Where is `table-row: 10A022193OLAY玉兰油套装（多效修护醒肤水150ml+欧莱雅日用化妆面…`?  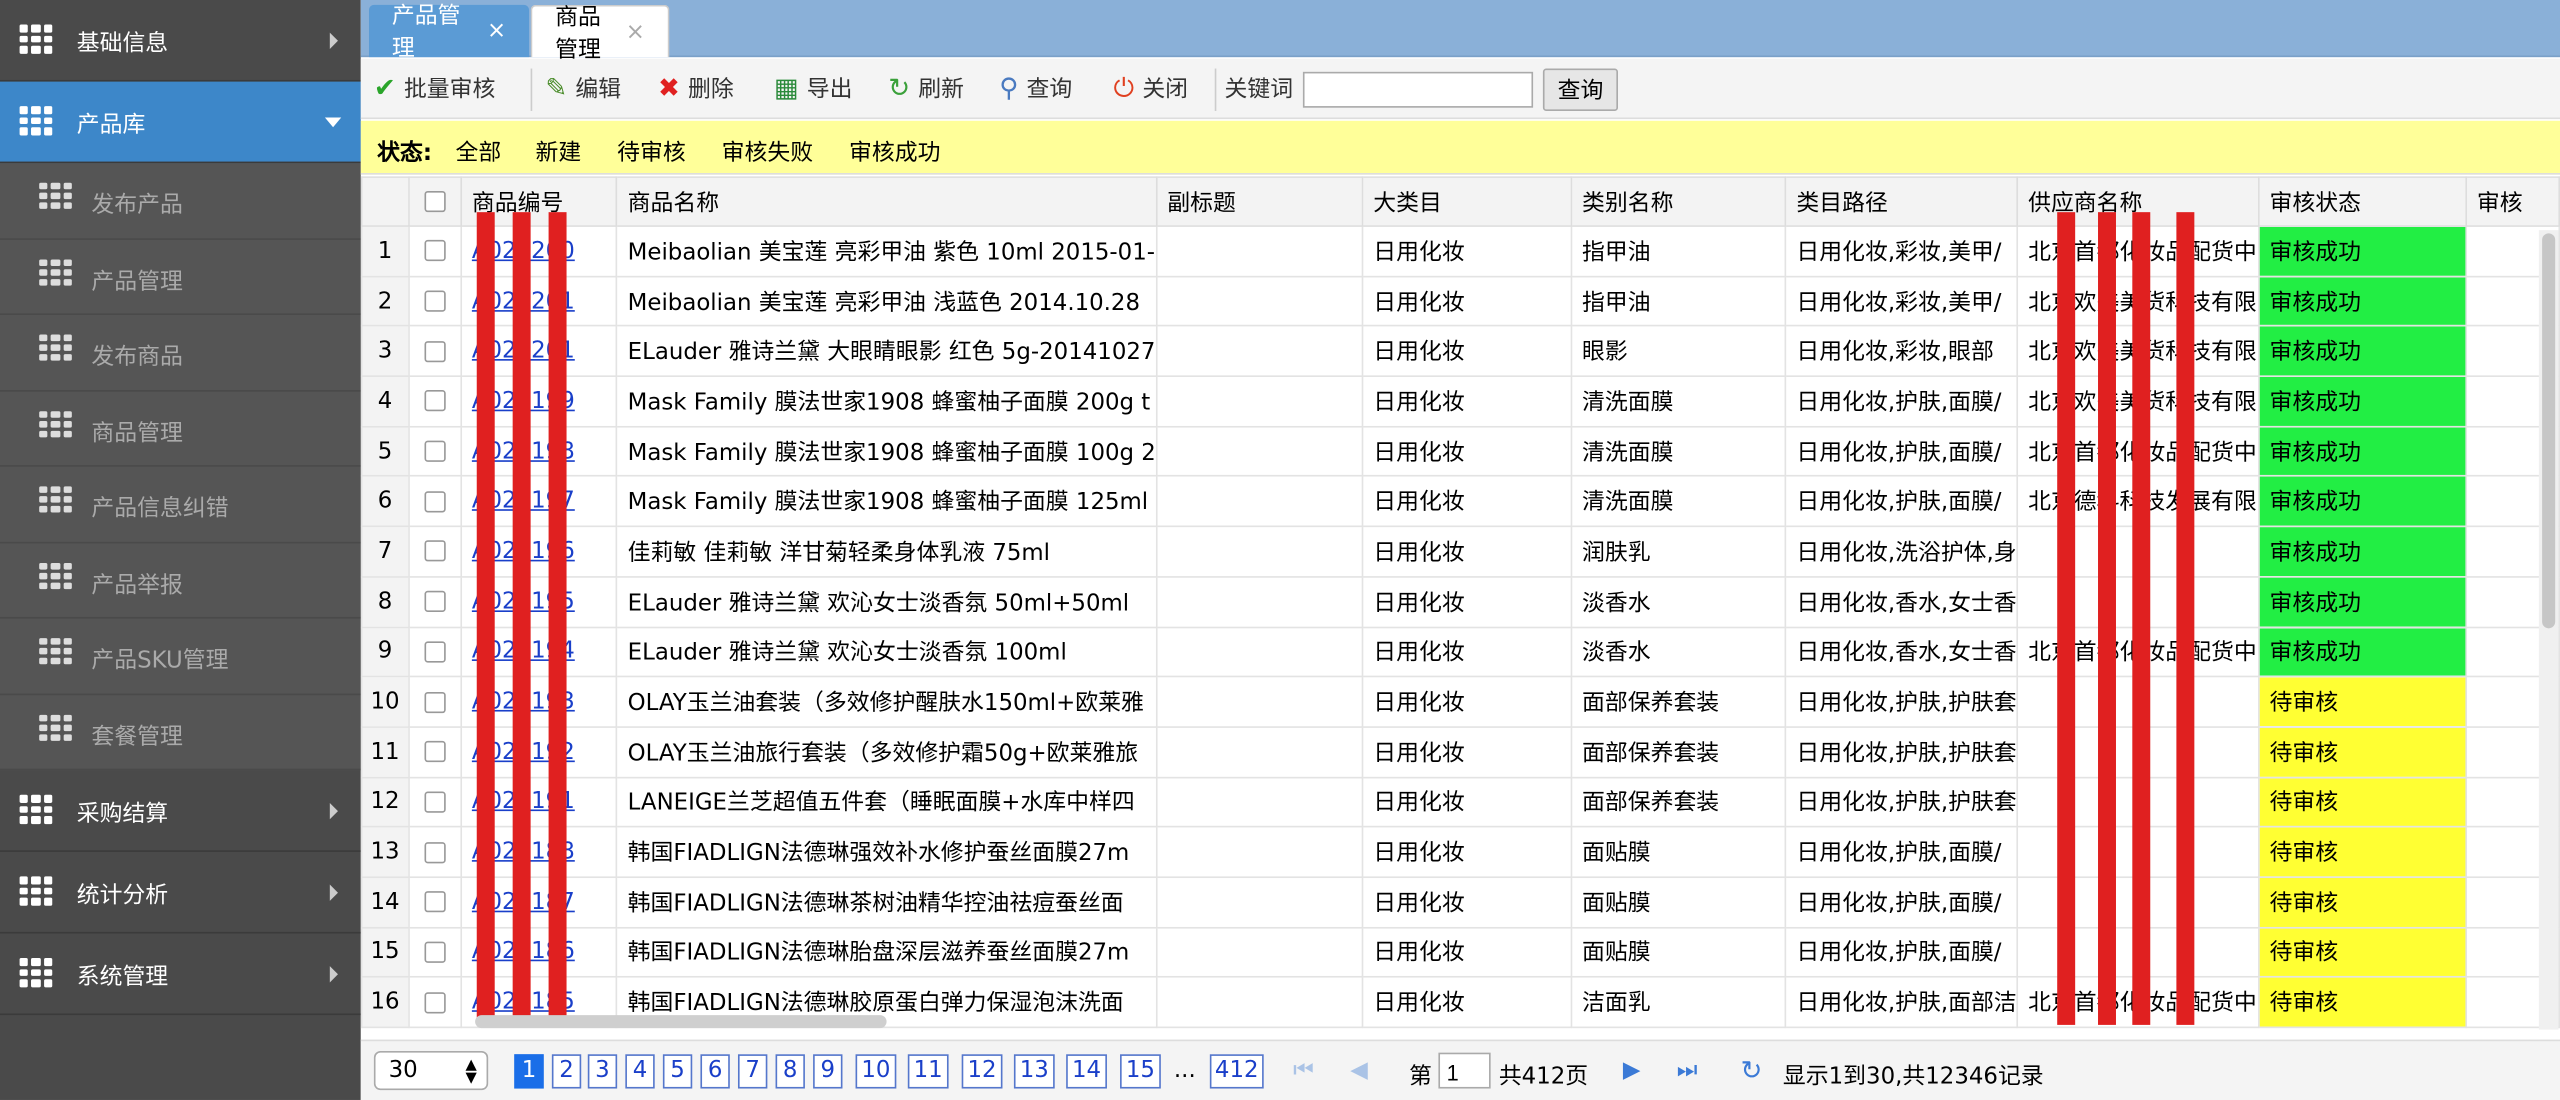
table-row: 10A022193OLAY玉兰油套装（多效修护醒肤水150ml+欧莱雅日用化妆面… is located at coordinates (1460, 701).